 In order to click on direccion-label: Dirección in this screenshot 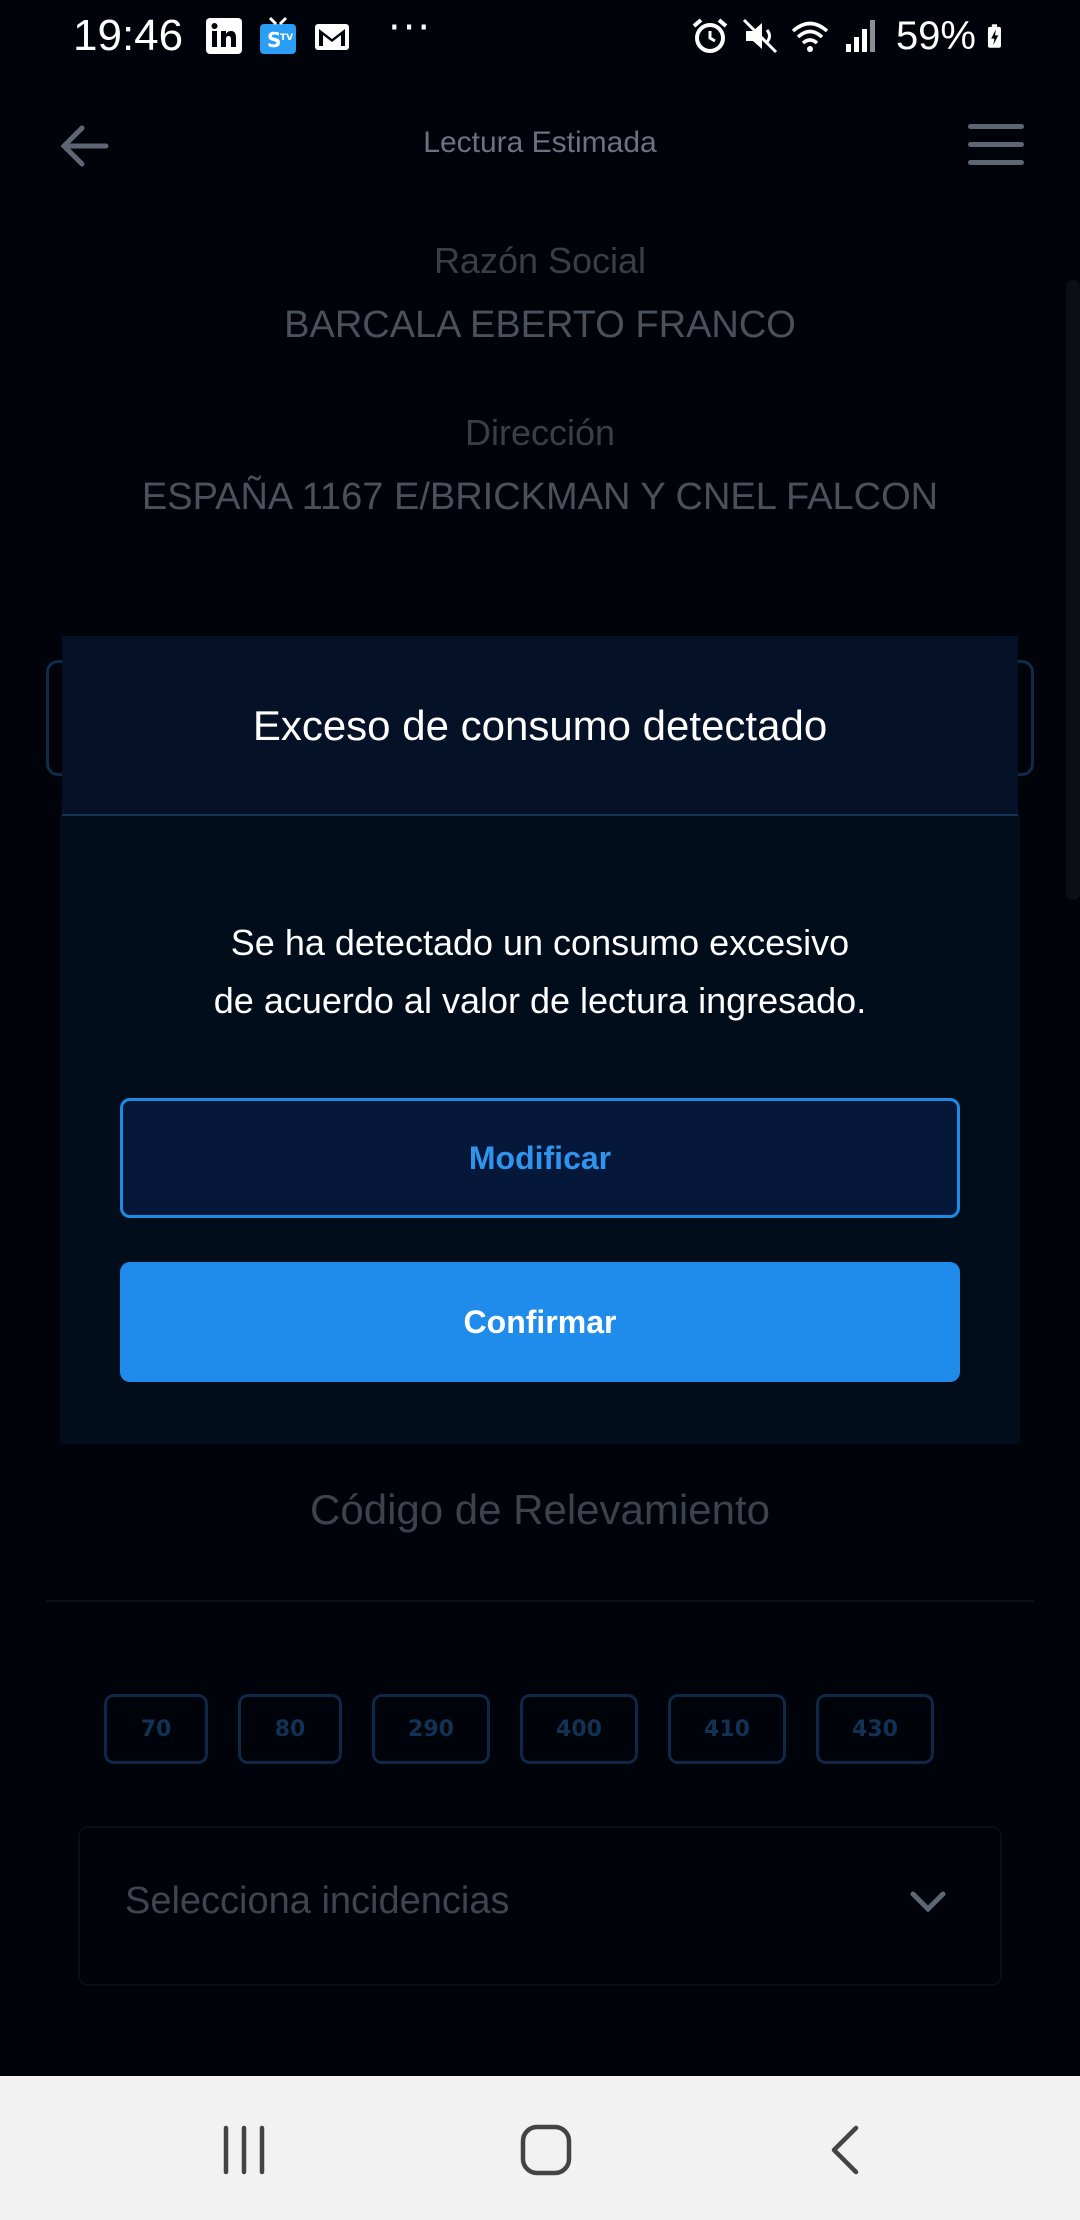, I will do `click(540, 432)`.